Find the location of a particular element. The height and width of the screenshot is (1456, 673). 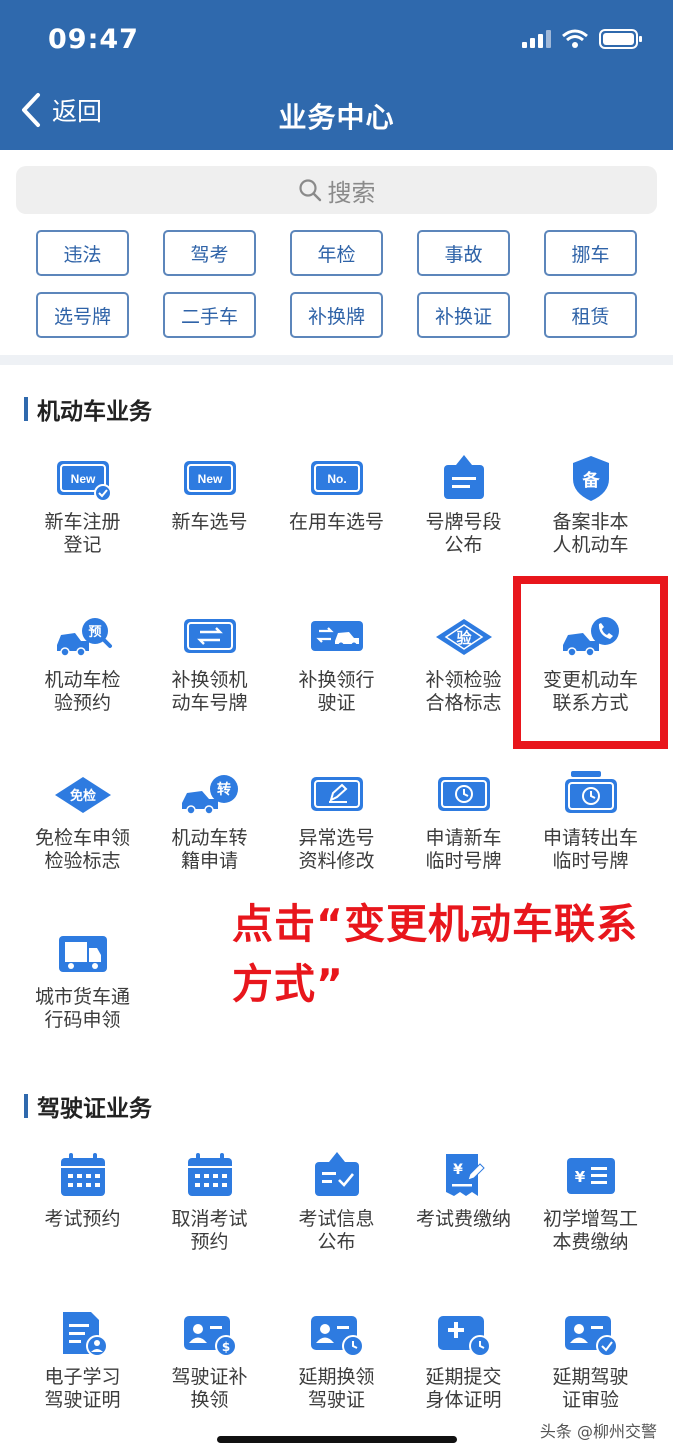

exam-fee-icon: ¥ is located at coordinates (465, 1175).